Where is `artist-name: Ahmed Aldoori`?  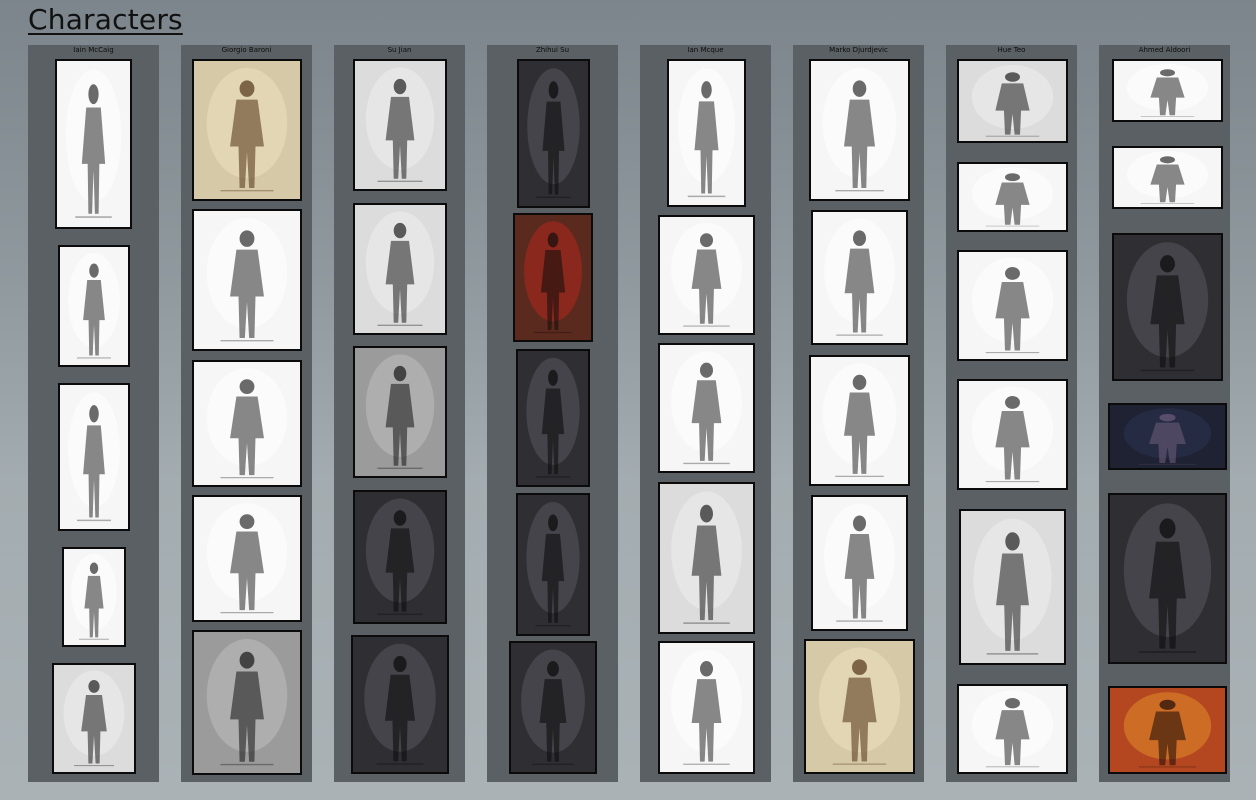
artist-name: Ahmed Aldoori is located at coordinates (1164, 50).